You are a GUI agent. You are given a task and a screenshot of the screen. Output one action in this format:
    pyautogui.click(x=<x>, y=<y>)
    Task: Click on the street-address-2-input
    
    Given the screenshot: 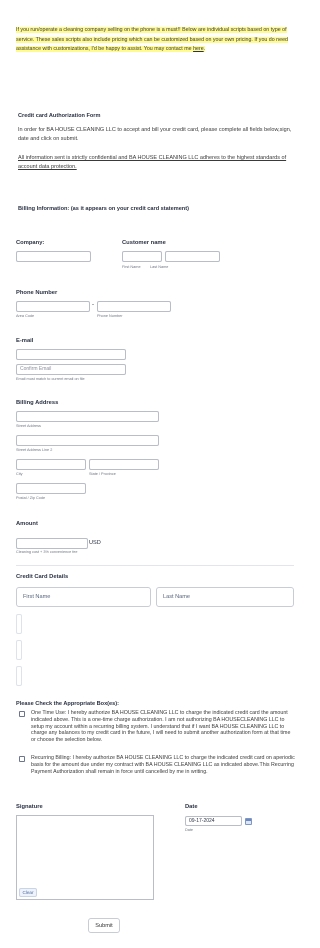 What is the action you would take?
    pyautogui.click(x=87, y=440)
    